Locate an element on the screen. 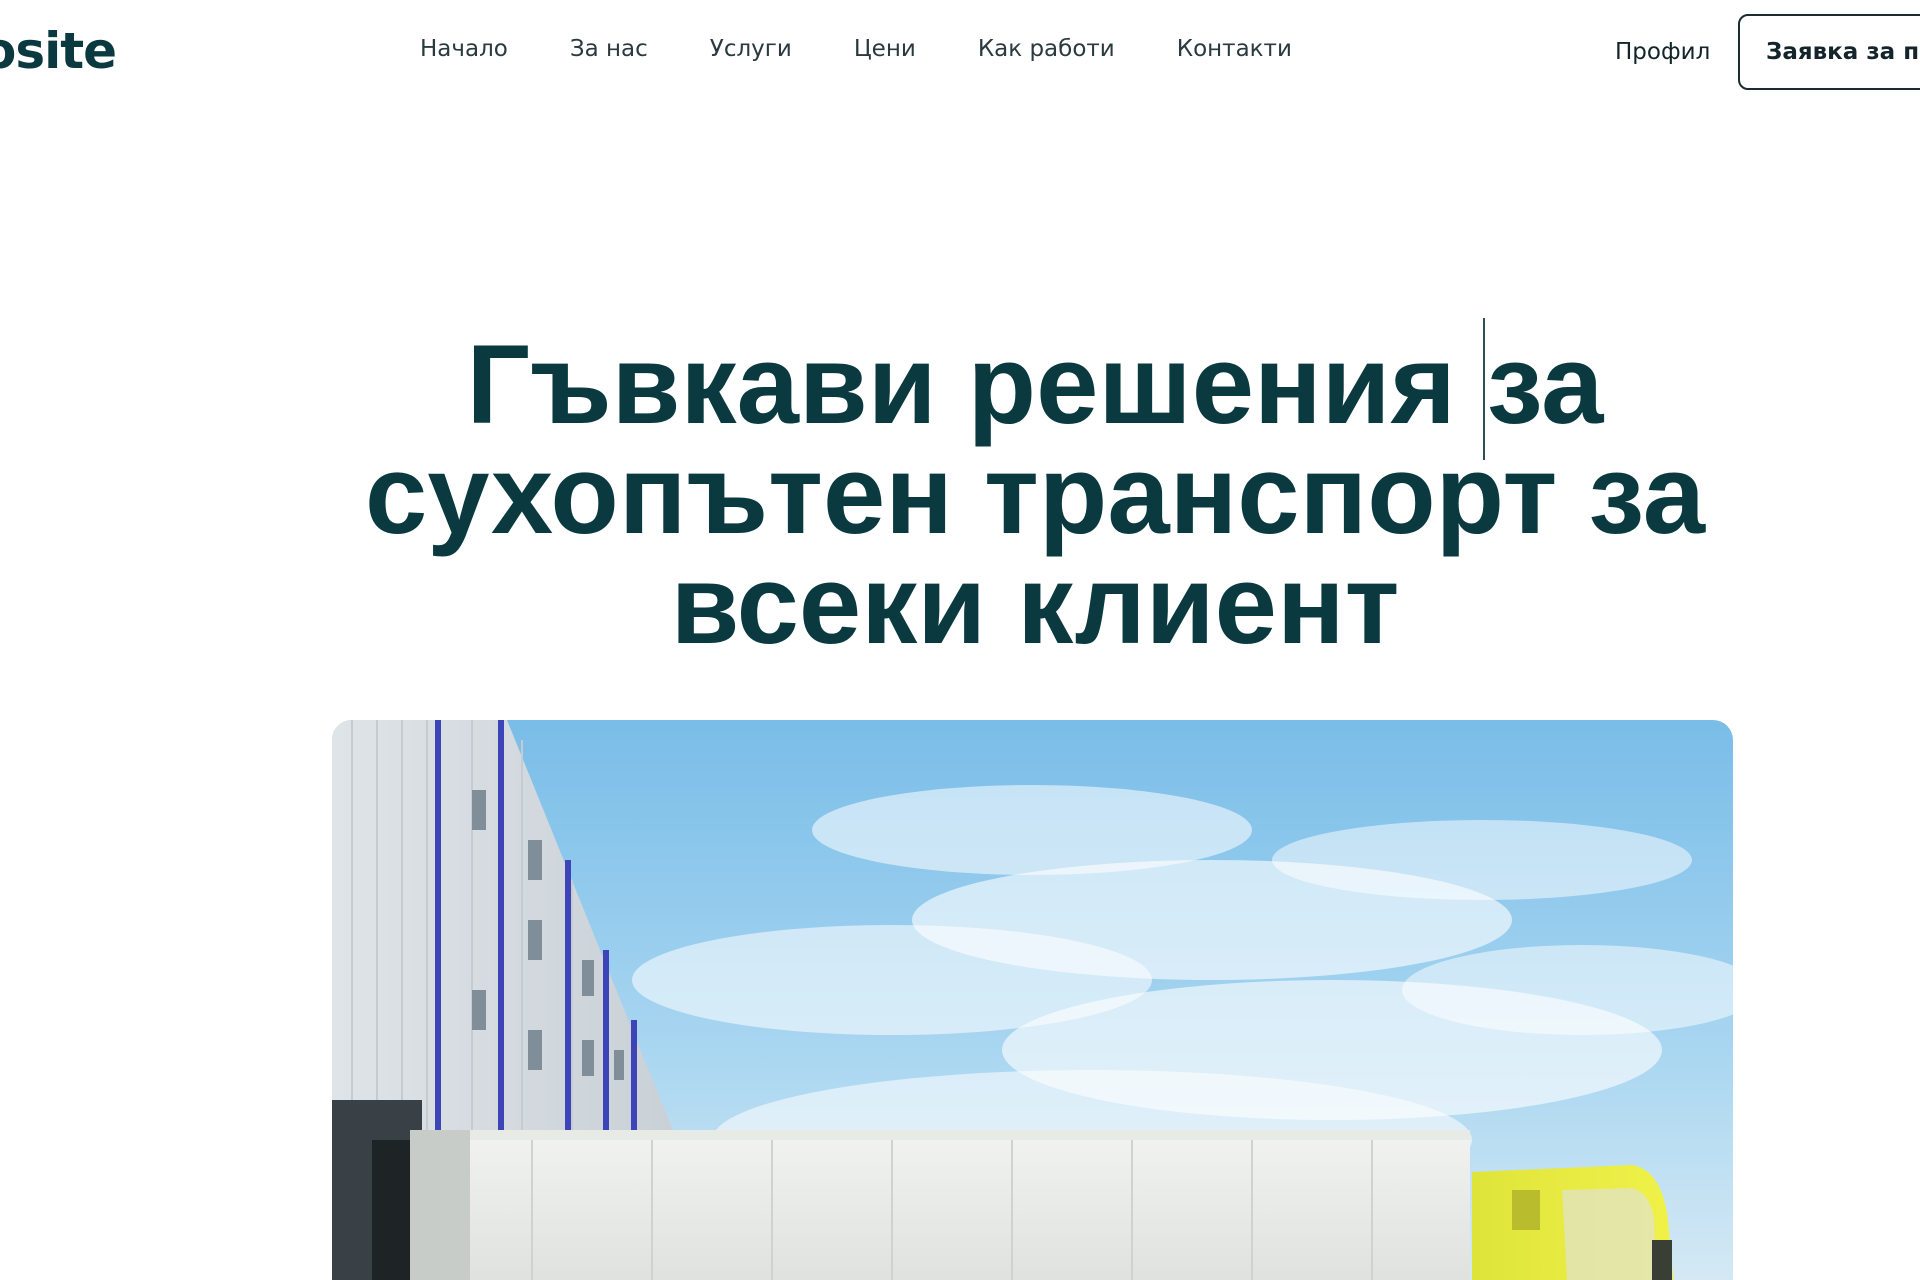  nav-item-home: Начало is located at coordinates (464, 49).